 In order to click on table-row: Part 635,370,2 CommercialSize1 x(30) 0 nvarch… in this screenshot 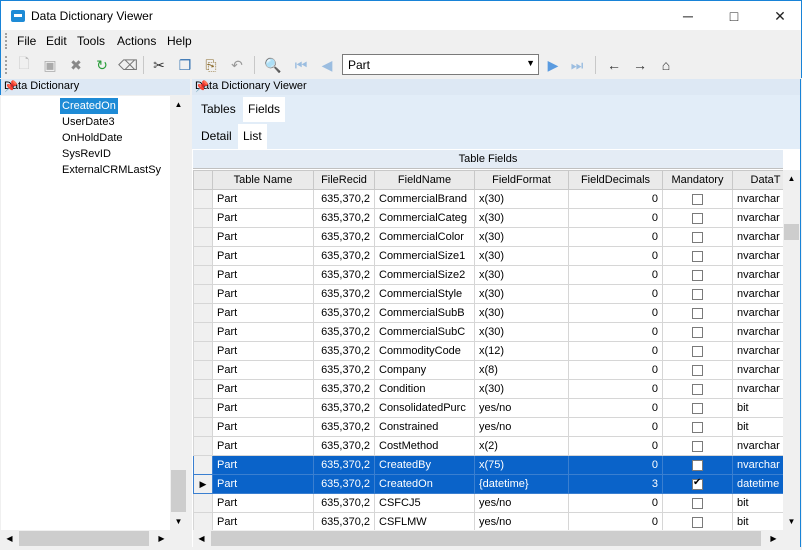, I will do `click(488, 256)`.